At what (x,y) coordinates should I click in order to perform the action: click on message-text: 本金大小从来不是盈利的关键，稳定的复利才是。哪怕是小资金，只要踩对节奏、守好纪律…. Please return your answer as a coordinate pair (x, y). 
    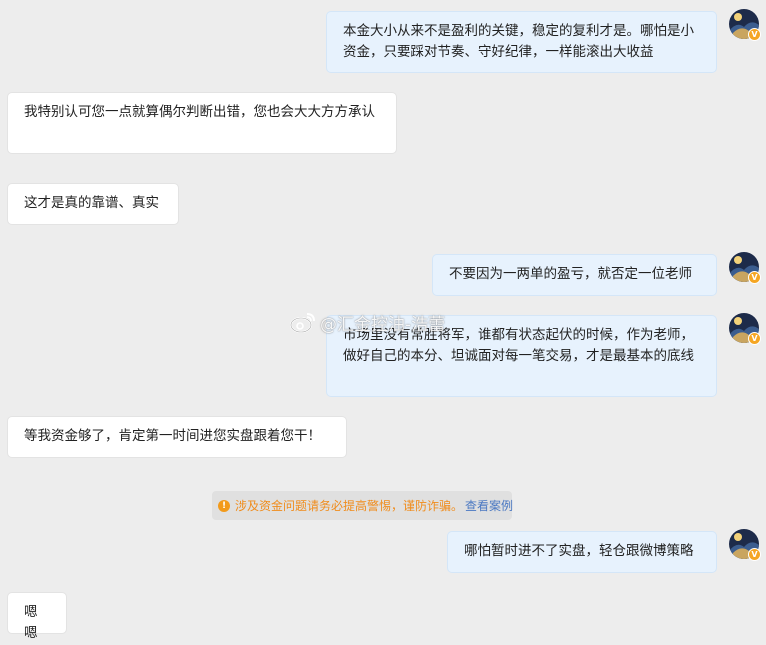
    Looking at the image, I should click on (518, 41).